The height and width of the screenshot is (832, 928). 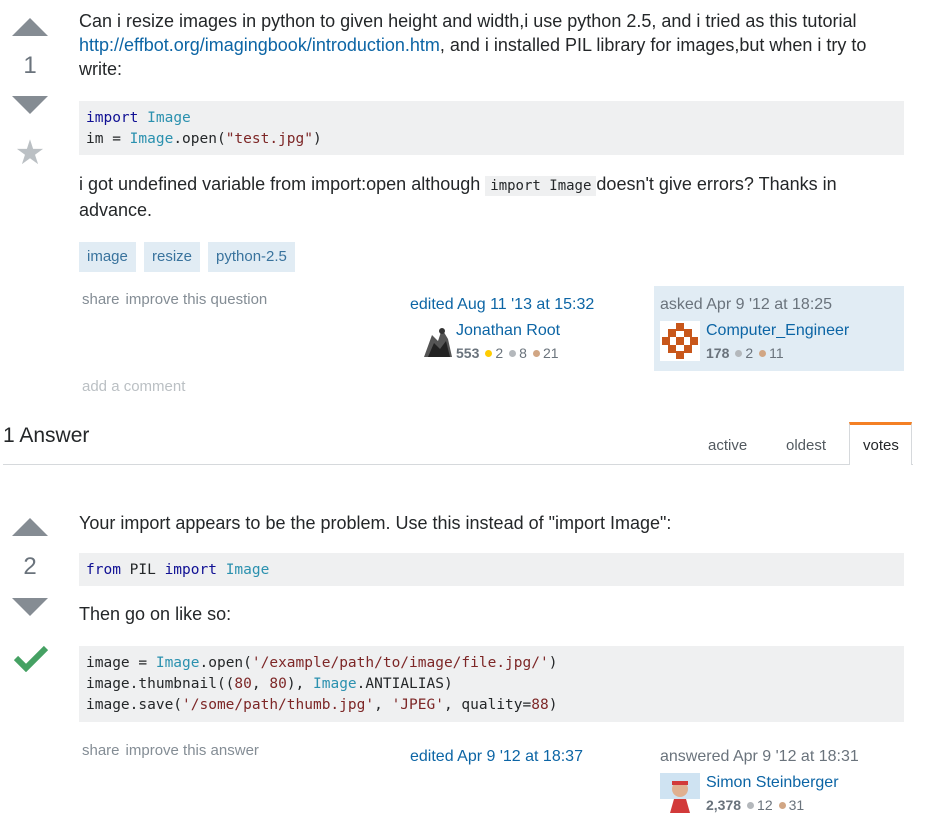 I want to click on code-text: image =, so click(x=121, y=663).